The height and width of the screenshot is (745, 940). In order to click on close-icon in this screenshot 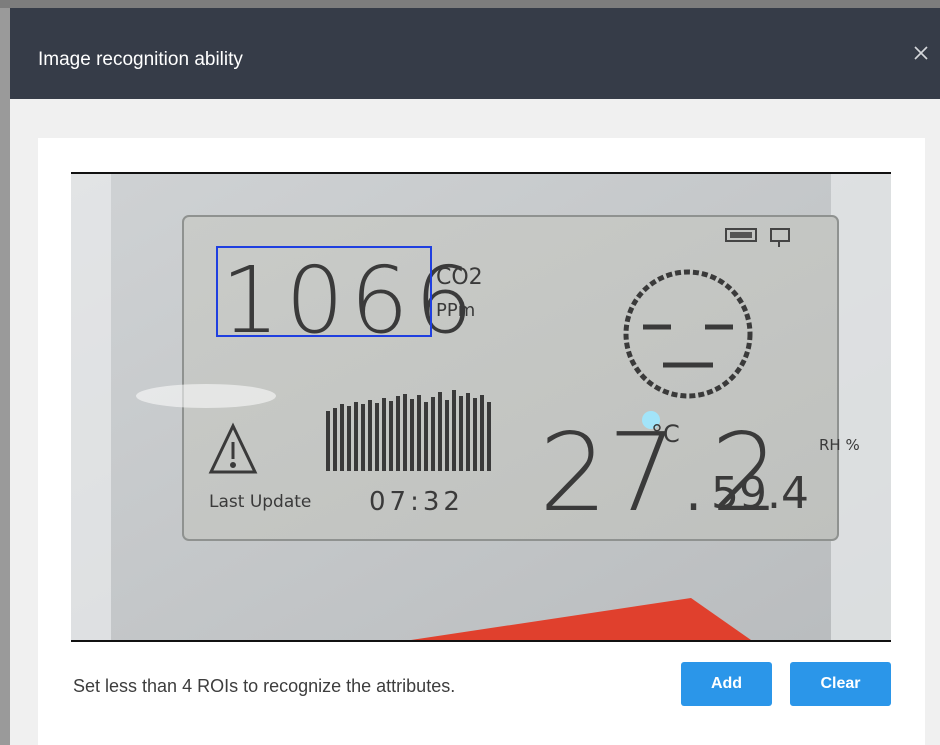, I will do `click(921, 53)`.